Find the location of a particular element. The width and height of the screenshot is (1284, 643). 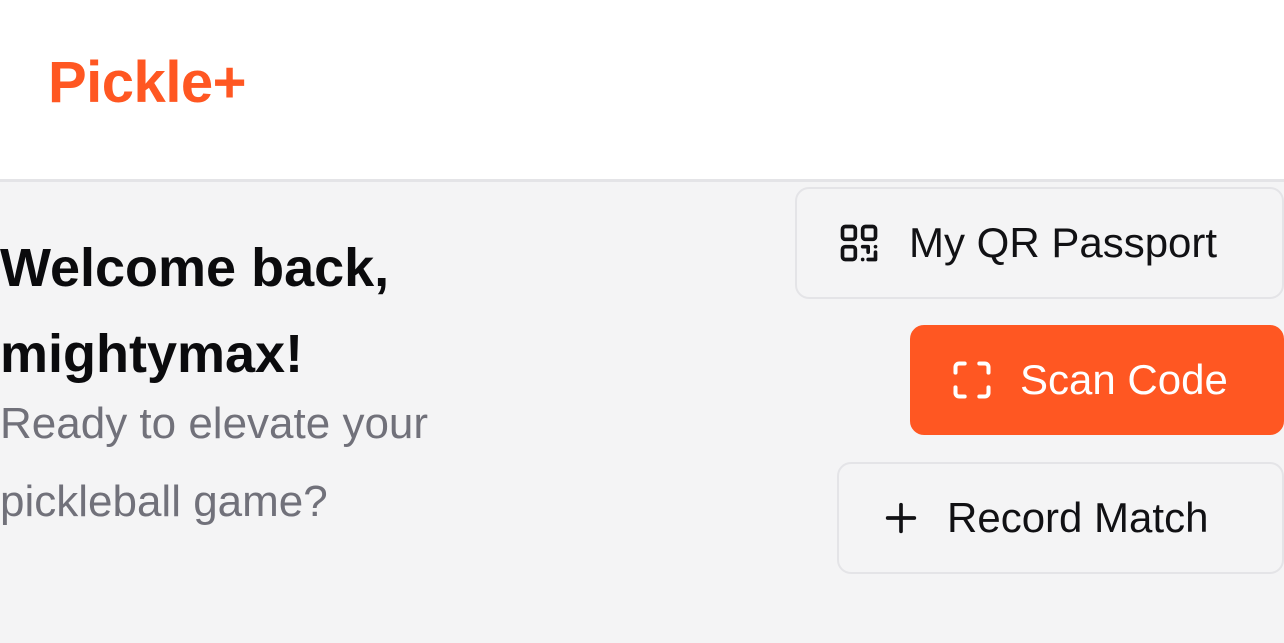

qr-passport-button: My QR Passport is located at coordinates (1039, 243).